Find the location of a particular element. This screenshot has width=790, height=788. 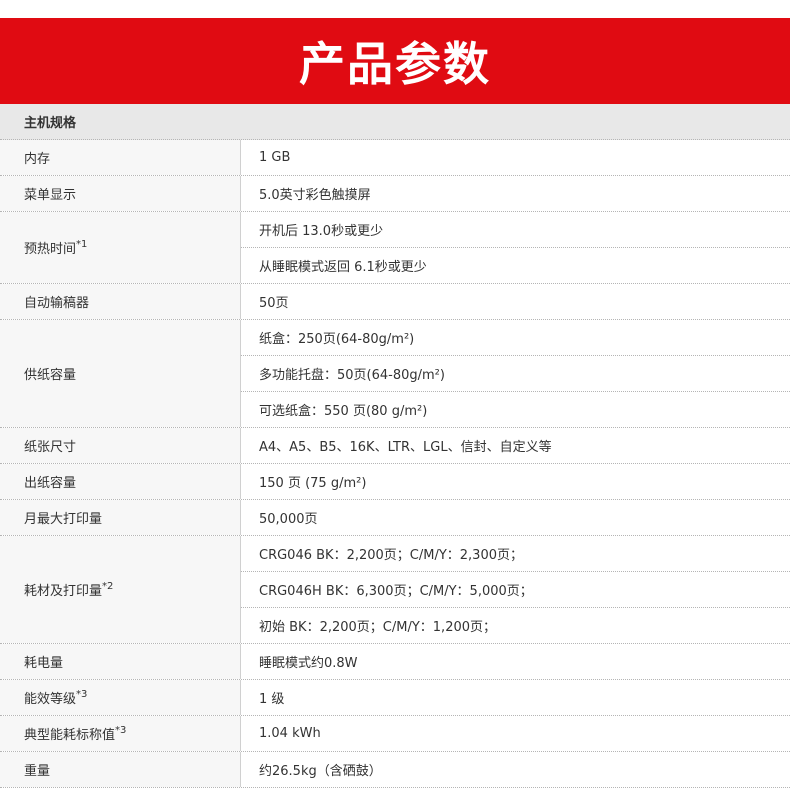

spec-value: 初始 BK：2,200页；C/M/Y：1,200页； is located at coordinates (515, 625).